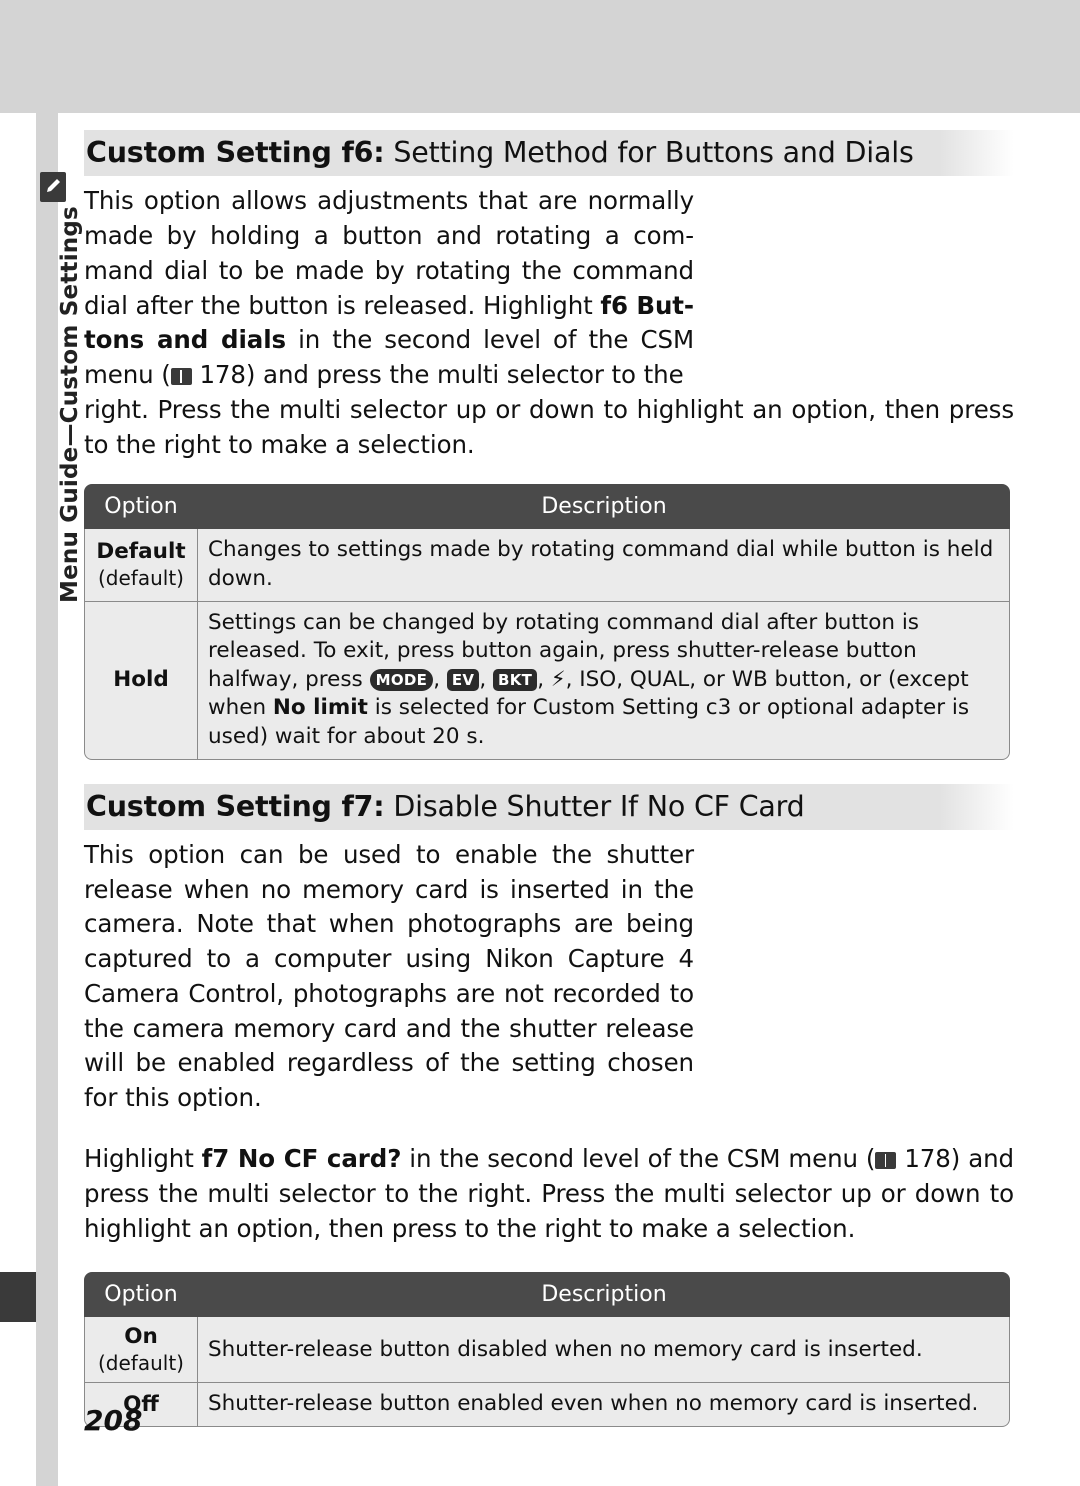 The width and height of the screenshot is (1080, 1486). What do you see at coordinates (141, 1362) in the screenshot?
I see `option-sublabel-on: (default)` at bounding box center [141, 1362].